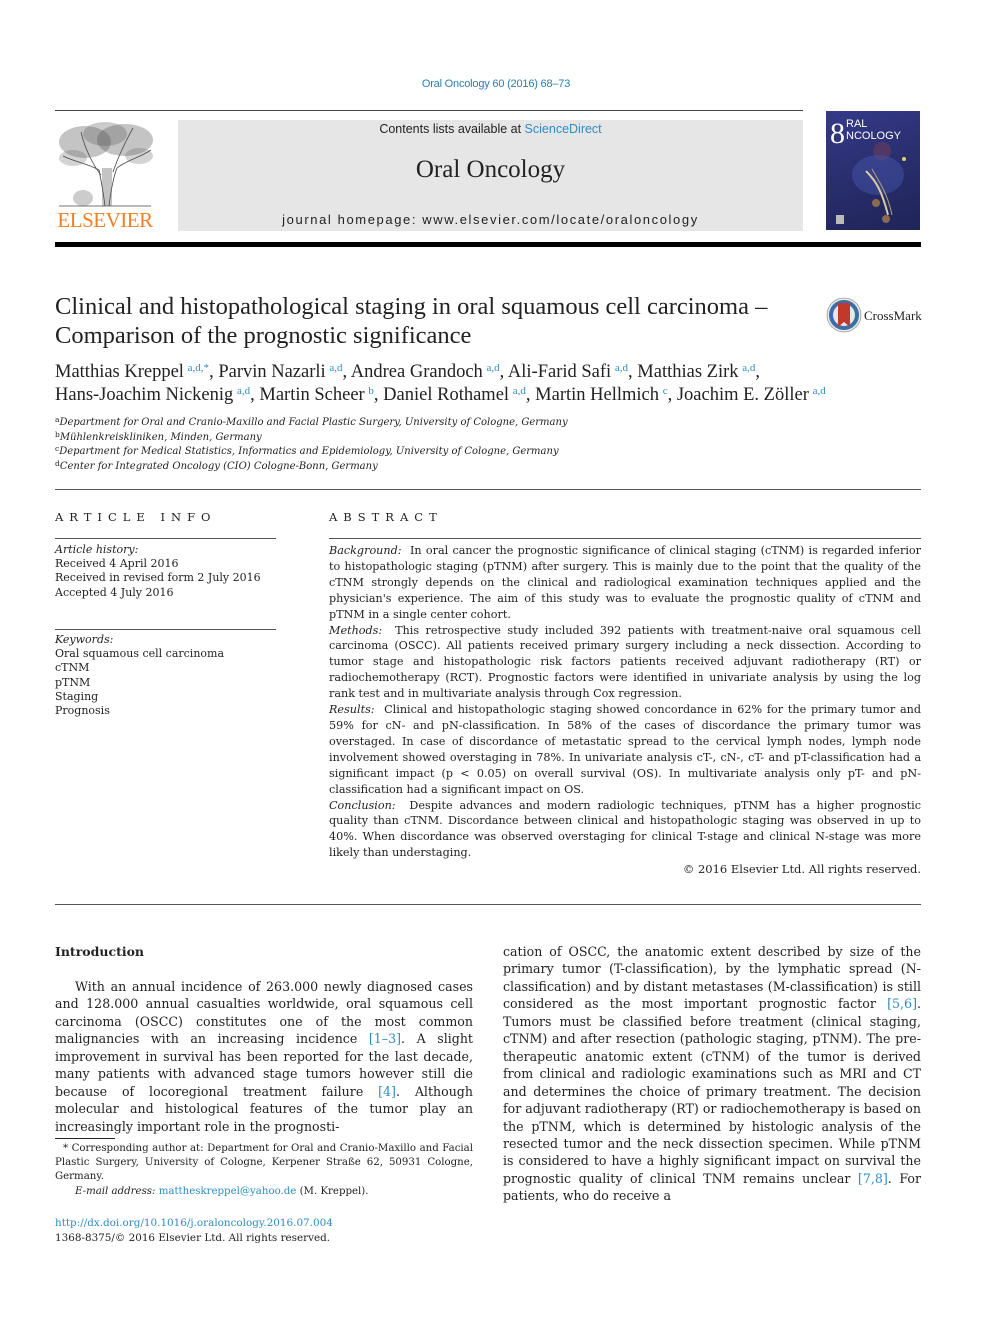 The image size is (992, 1323). Describe the element at coordinates (97, 549) in the screenshot. I see `history-label: Article history:` at that location.